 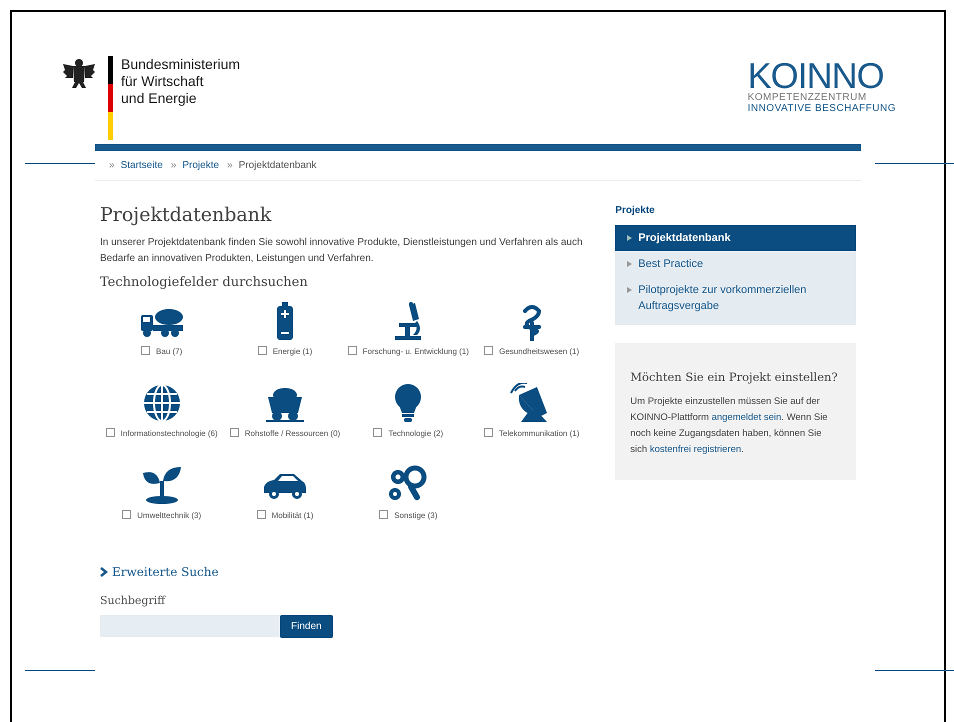 What do you see at coordinates (729, 426) in the screenshot?
I see `info-text: Um Projekte einzustellen müssen Sie auf der KOINNO-Plattform angemeldet sein. Wenn Sie noch keine Zugangsdaten haben, können Sie sich kostenfrei registrieren.` at bounding box center [729, 426].